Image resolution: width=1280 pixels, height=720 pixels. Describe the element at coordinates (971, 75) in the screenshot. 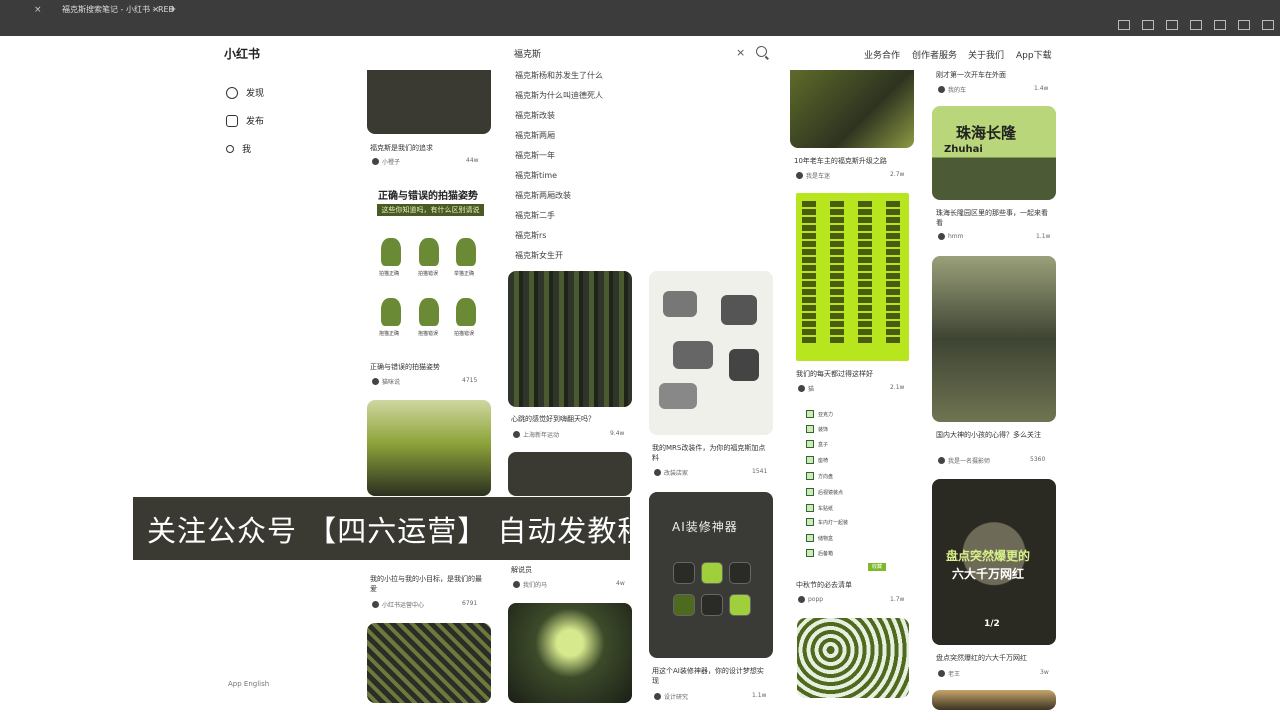

I see `note-caption: 刚才第一次开车在外面` at that location.